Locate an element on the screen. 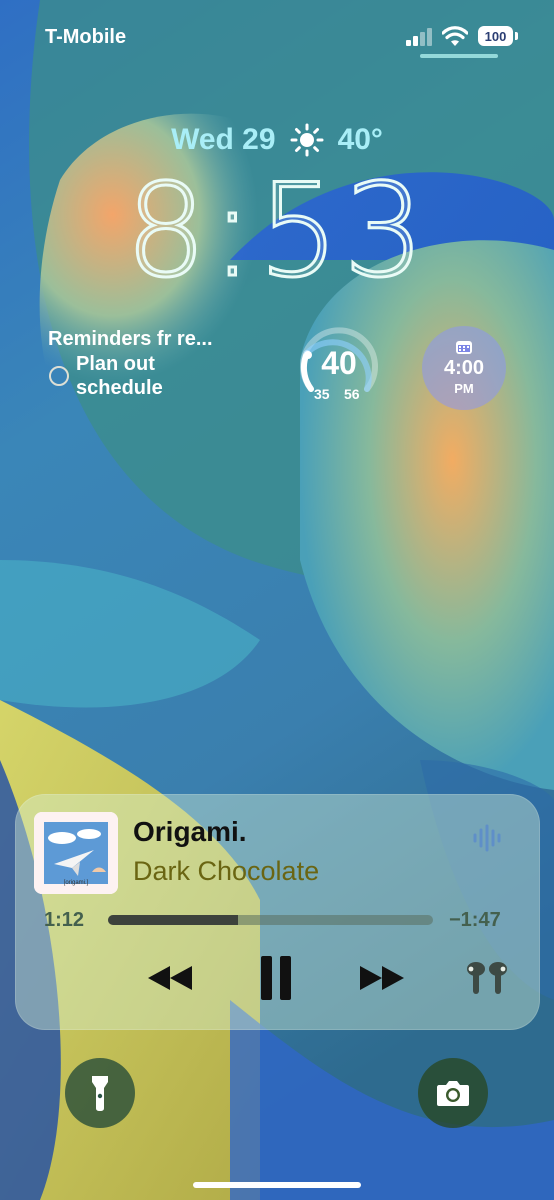  reminder-checkbox-icon is located at coordinates (59, 376).